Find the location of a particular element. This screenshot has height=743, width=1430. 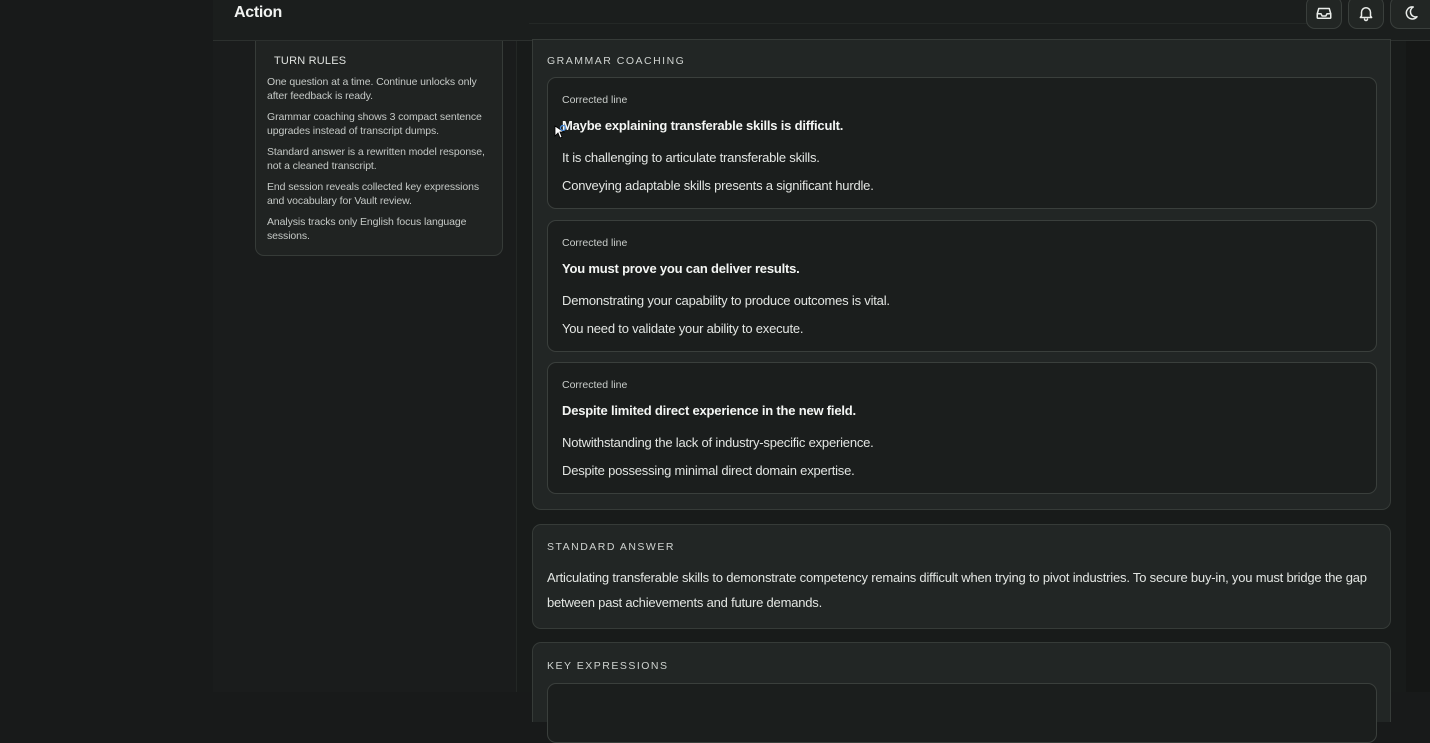

notifications-button is located at coordinates (1366, 14).